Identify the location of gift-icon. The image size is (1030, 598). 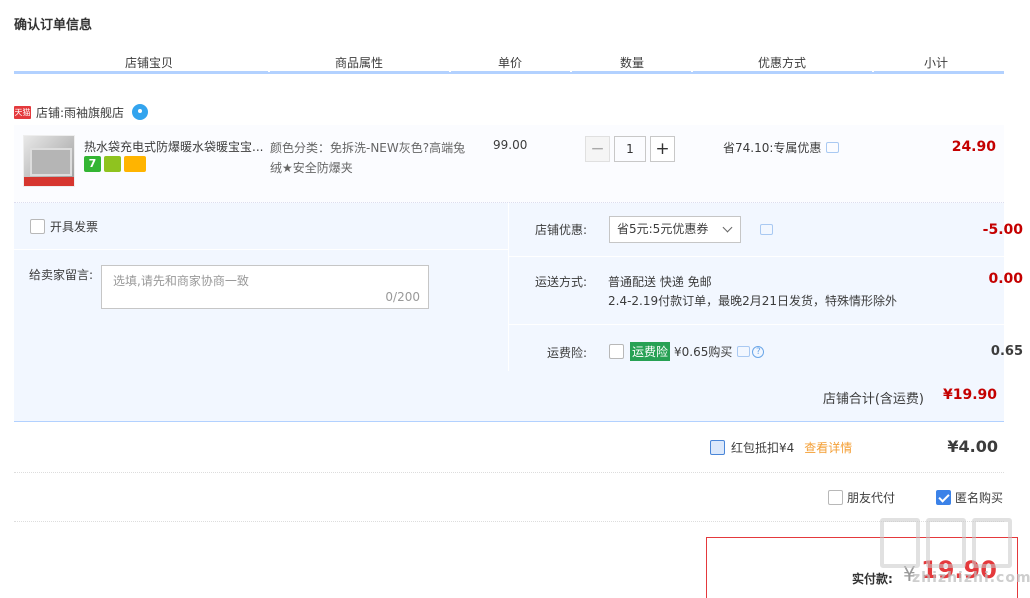
(112, 164).